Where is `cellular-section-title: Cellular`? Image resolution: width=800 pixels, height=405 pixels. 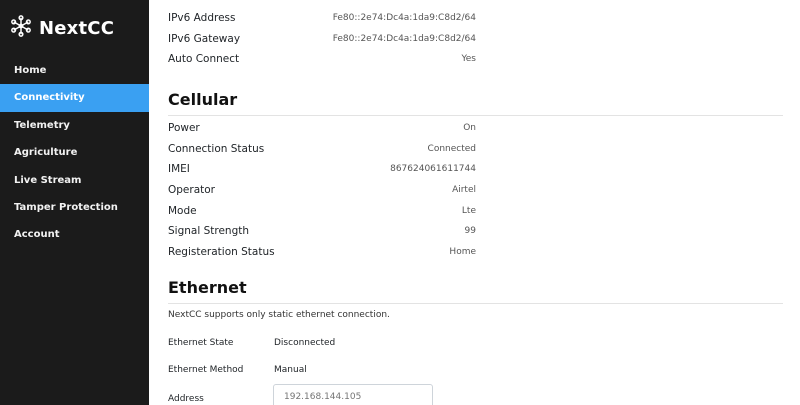
cellular-section-title: Cellular is located at coordinates (203, 99).